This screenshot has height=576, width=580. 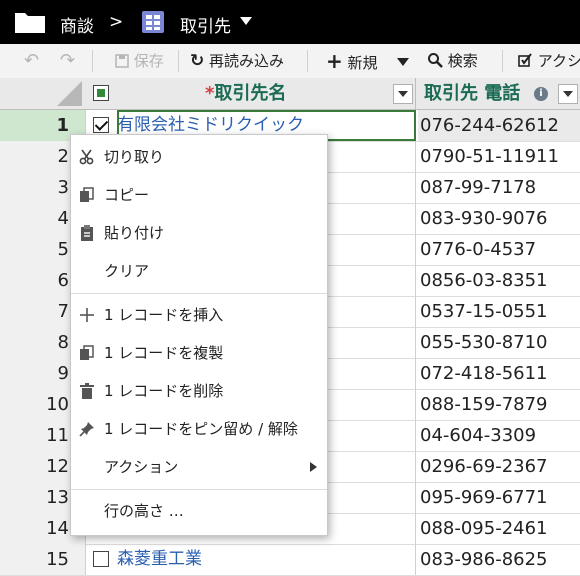 What do you see at coordinates (87, 352) in the screenshot?
I see `duplicate-icon` at bounding box center [87, 352].